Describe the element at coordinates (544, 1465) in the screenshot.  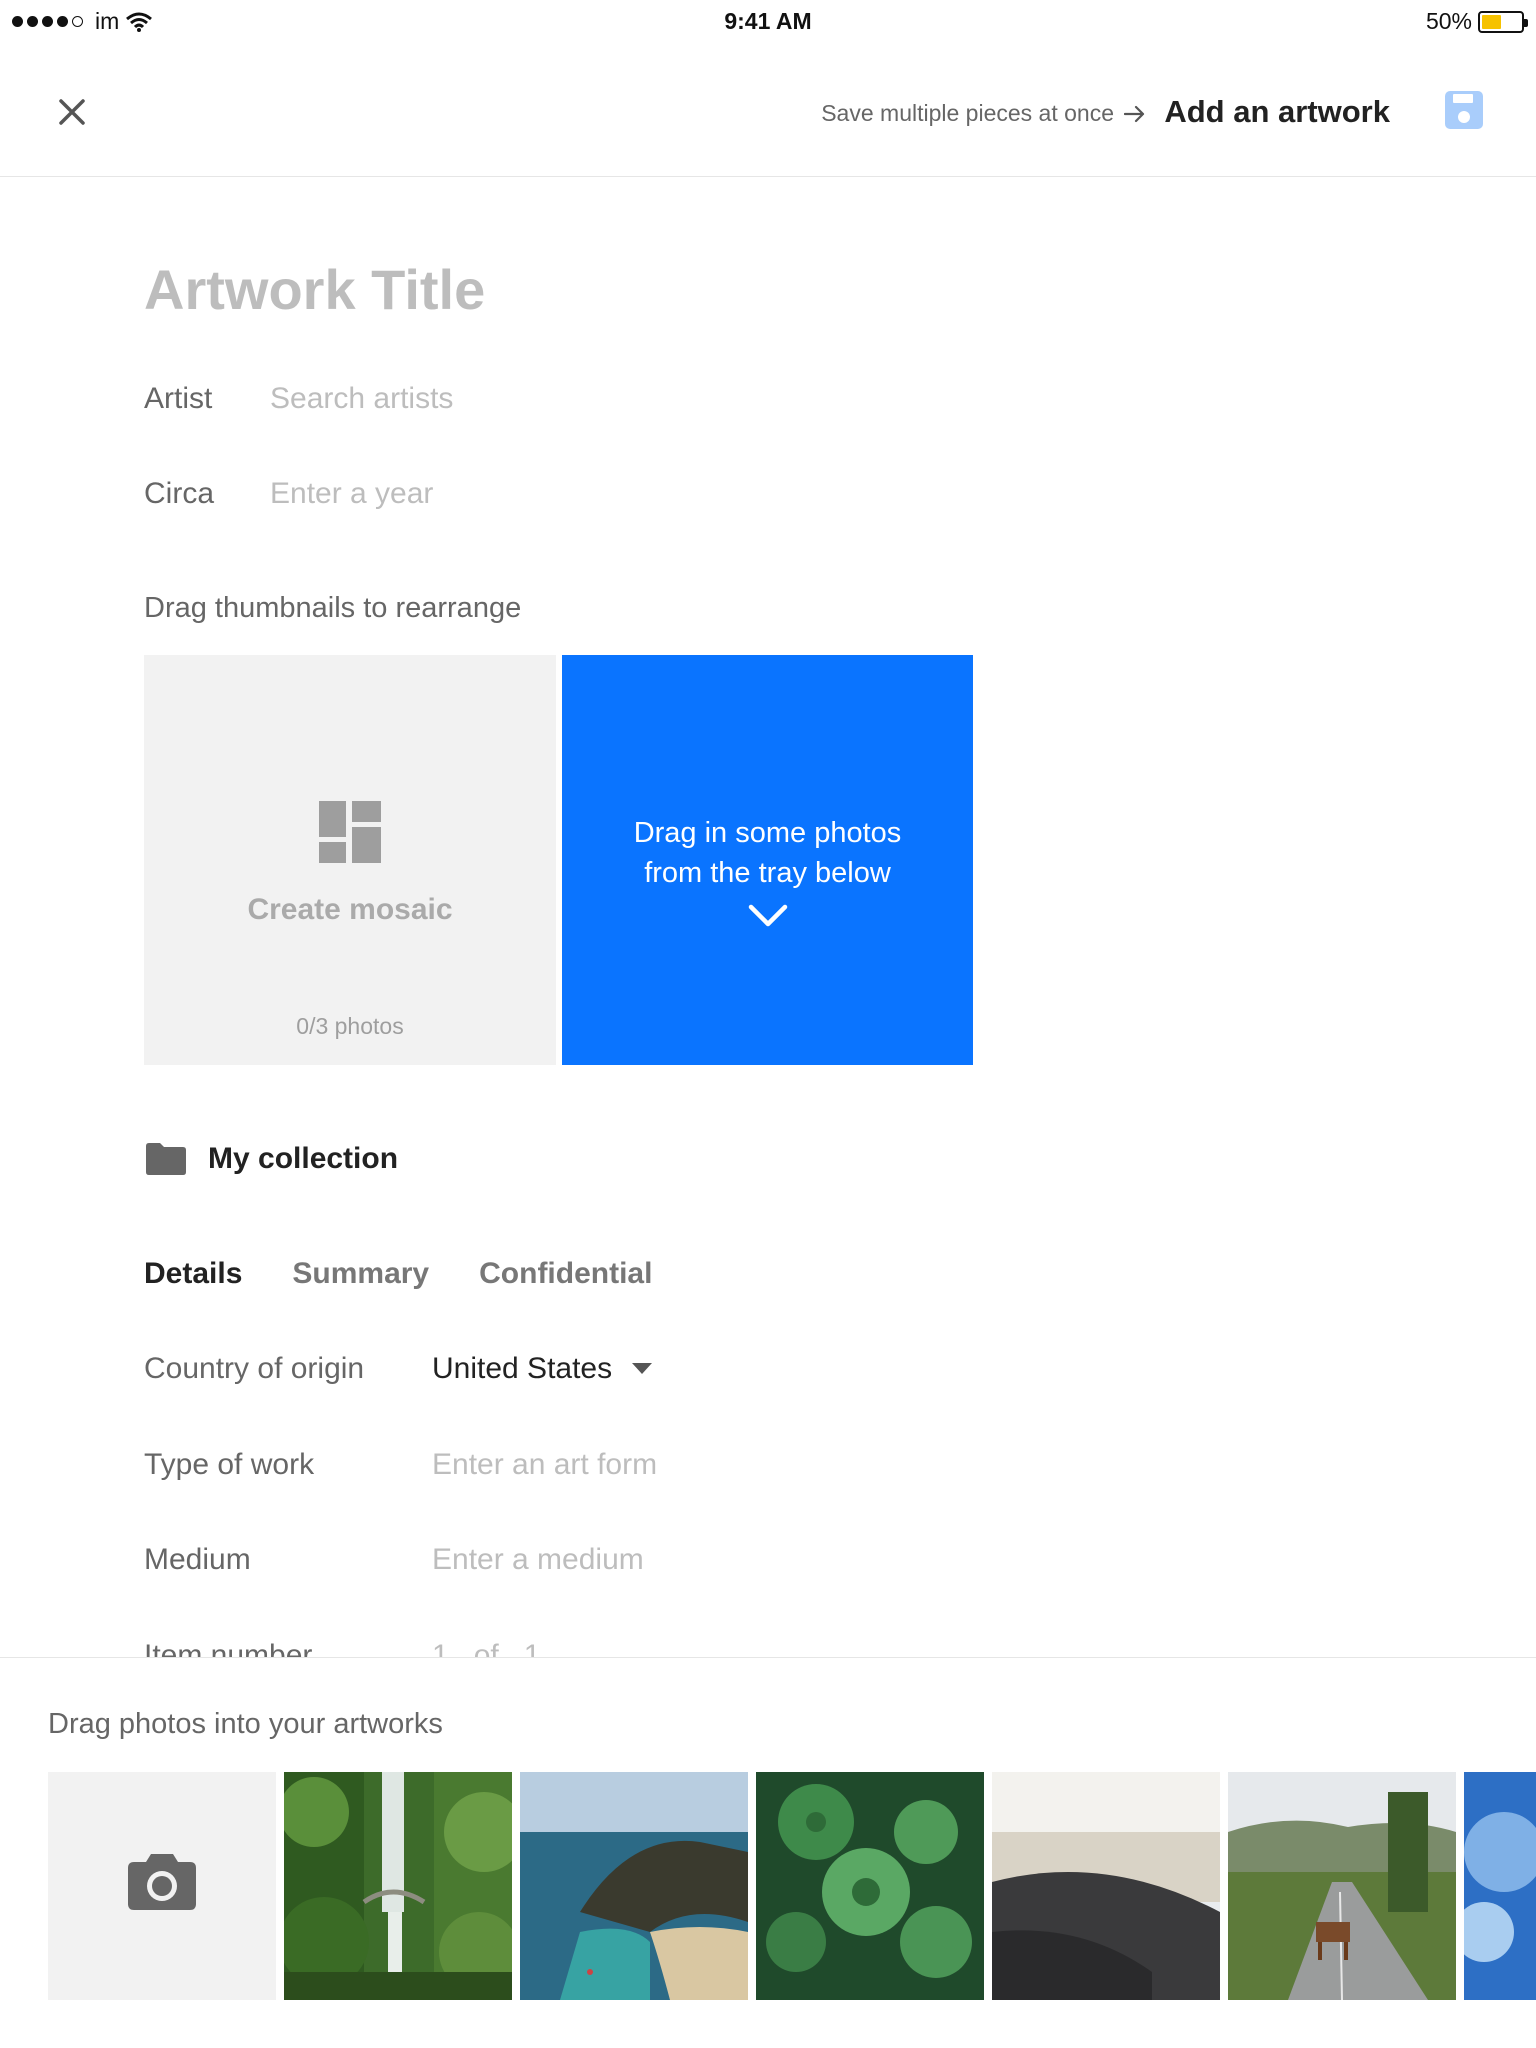
I see `type-of-work-input: Enter an art form` at that location.